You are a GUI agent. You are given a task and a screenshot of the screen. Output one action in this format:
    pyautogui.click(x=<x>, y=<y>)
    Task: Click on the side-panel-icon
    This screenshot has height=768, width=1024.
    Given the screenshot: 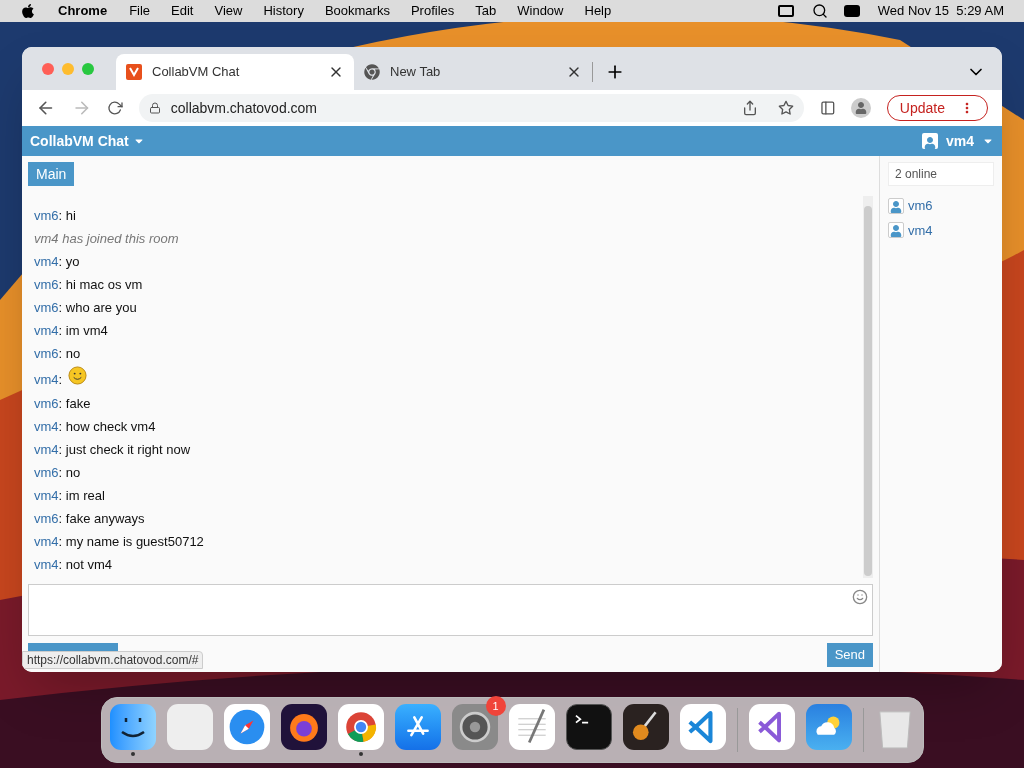 What is the action you would take?
    pyautogui.click(x=827, y=108)
    